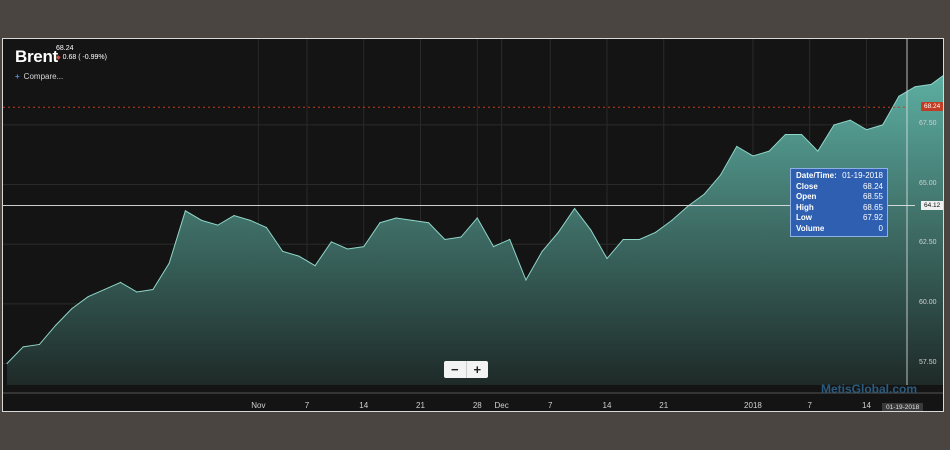  Describe the element at coordinates (17, 76) in the screenshot. I see `plus-icon: +` at that location.